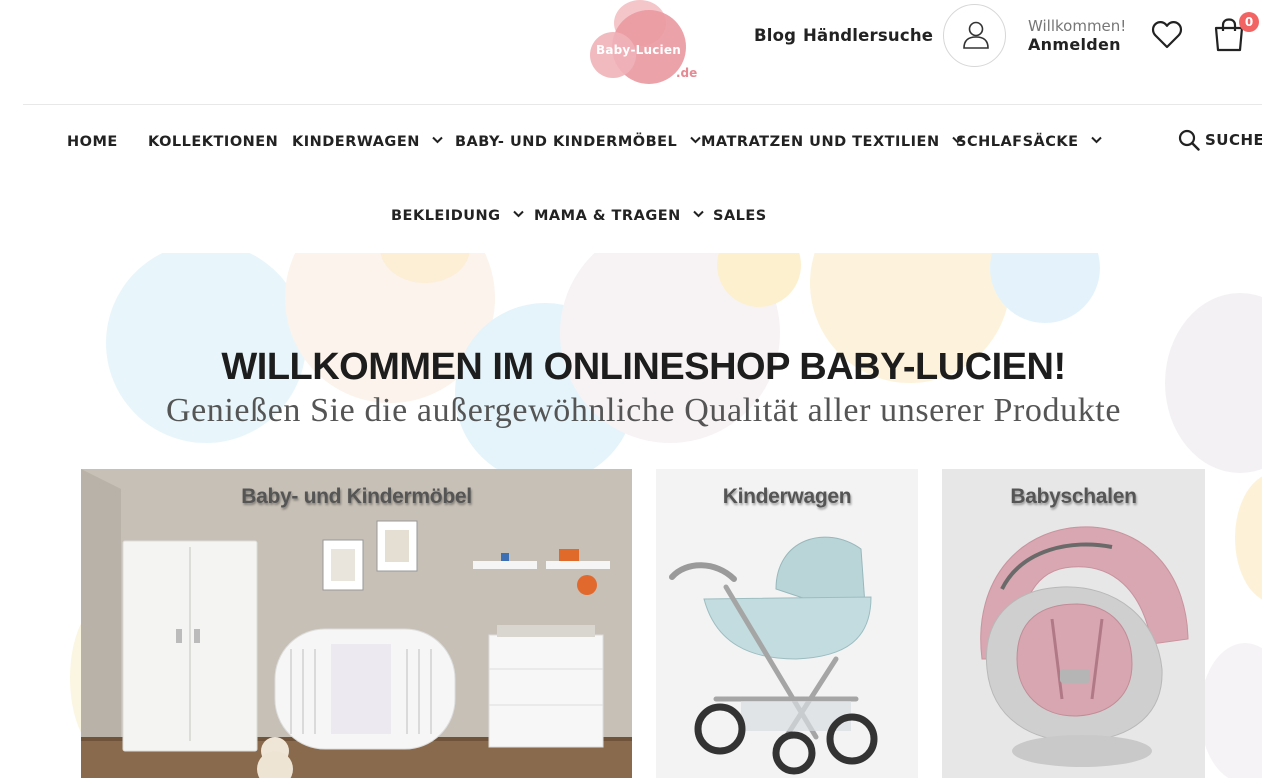 Image resolution: width=1262 pixels, height=778 pixels. I want to click on category-label: Baby- und Kindermöbel, so click(356, 496).